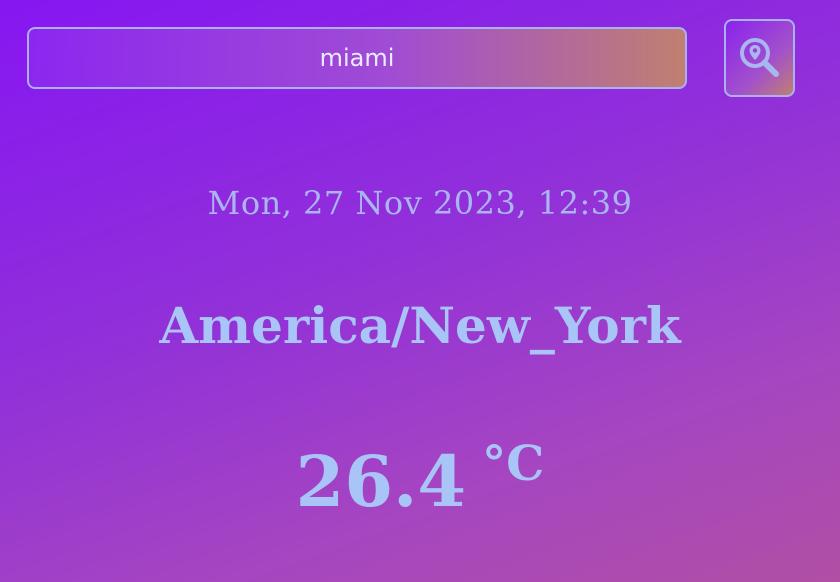  What do you see at coordinates (420, 203) in the screenshot?
I see `current-datetime: Mon, 27 Nov 2023, 12:39` at bounding box center [420, 203].